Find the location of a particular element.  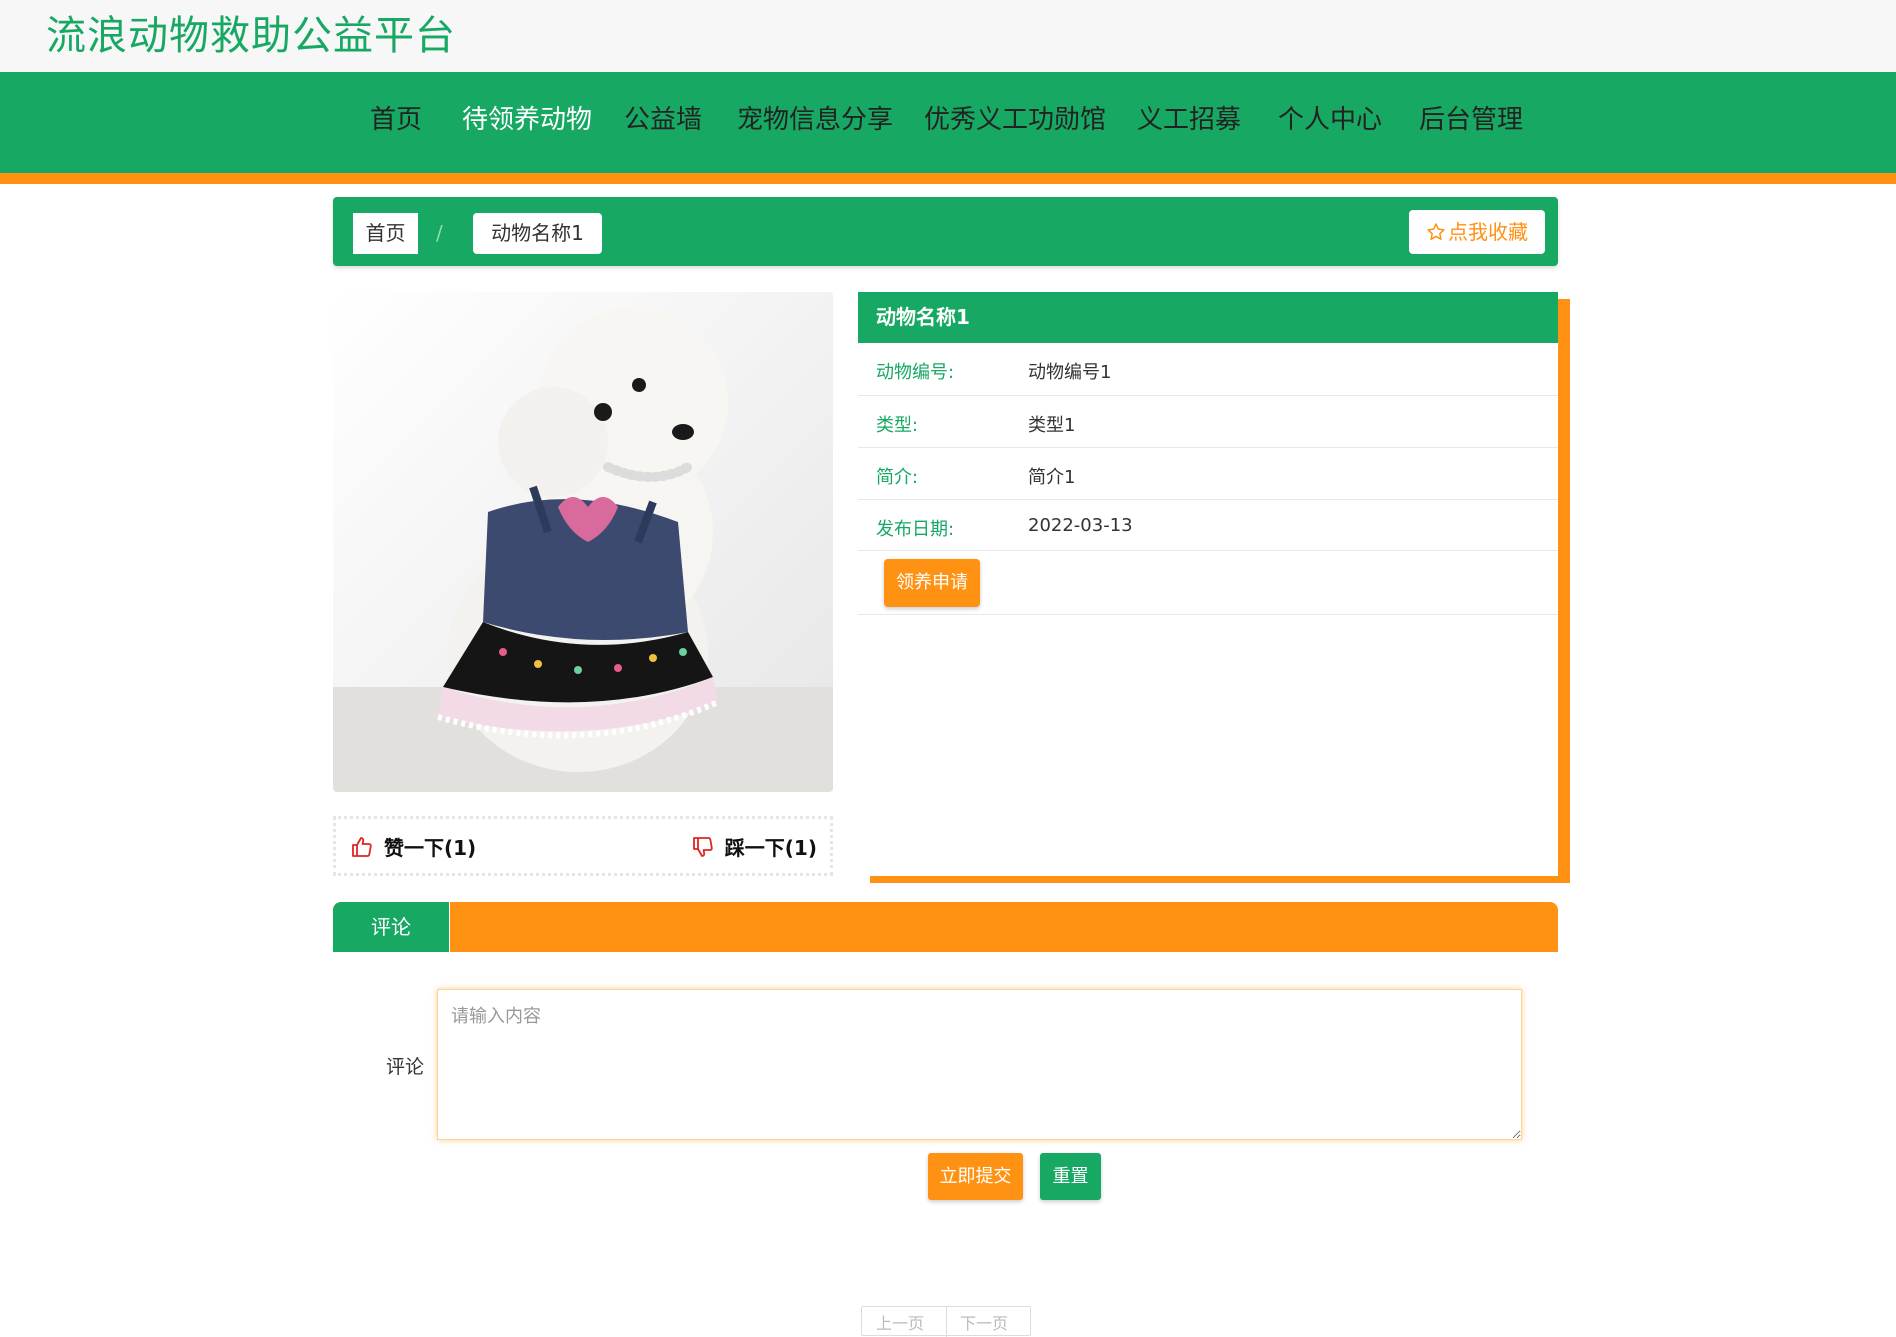

field-value: 简介1 is located at coordinates (1052, 477).